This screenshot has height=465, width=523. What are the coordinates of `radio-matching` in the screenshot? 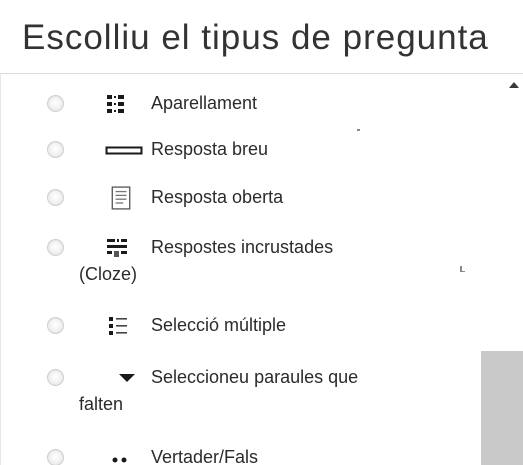 It's located at (55, 103).